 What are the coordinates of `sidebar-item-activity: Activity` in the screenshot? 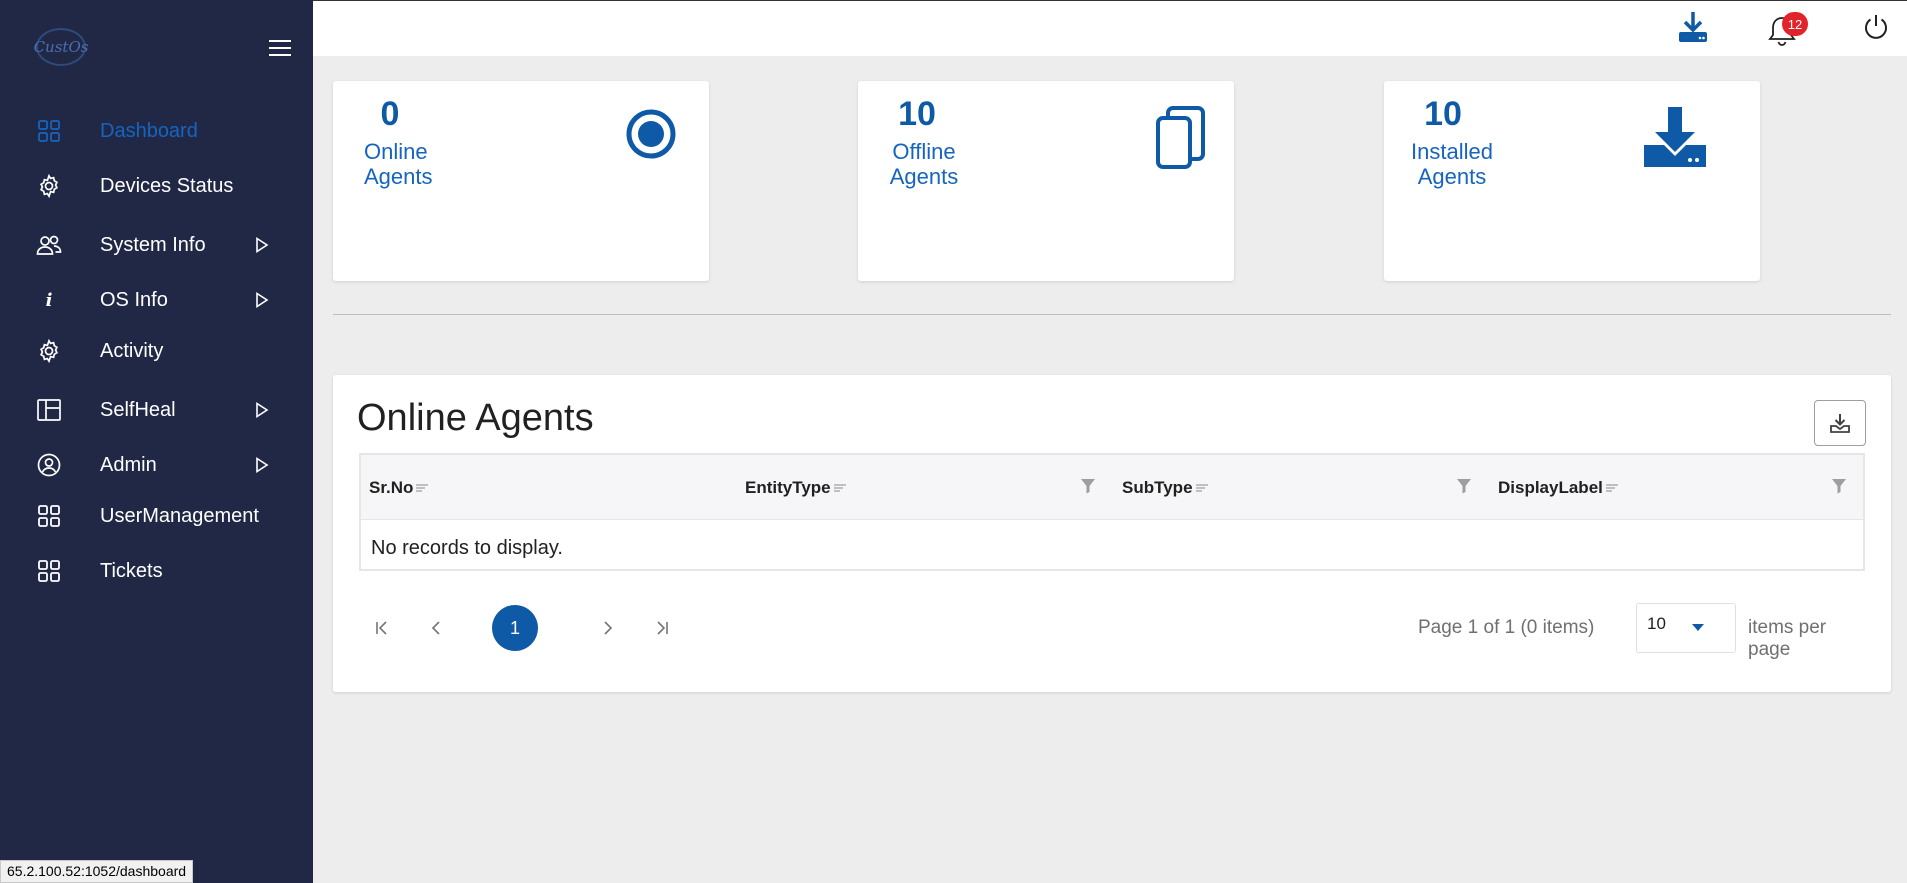 It's located at (156, 351).